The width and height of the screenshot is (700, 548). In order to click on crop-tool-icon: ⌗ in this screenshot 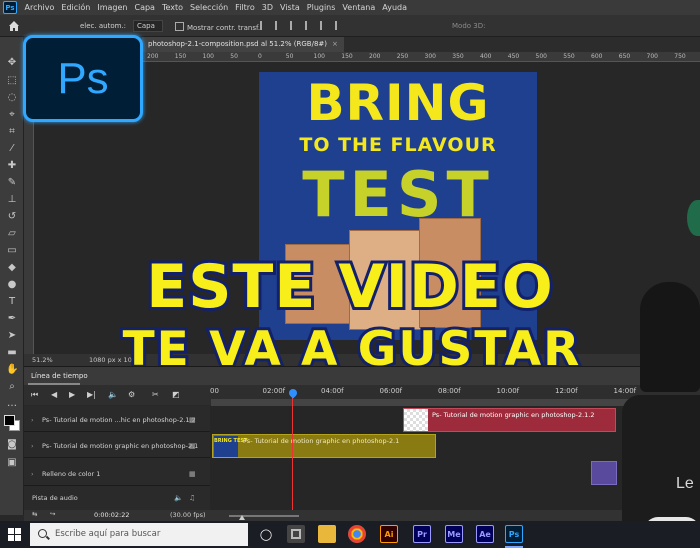, I will do `click(12, 132)`.